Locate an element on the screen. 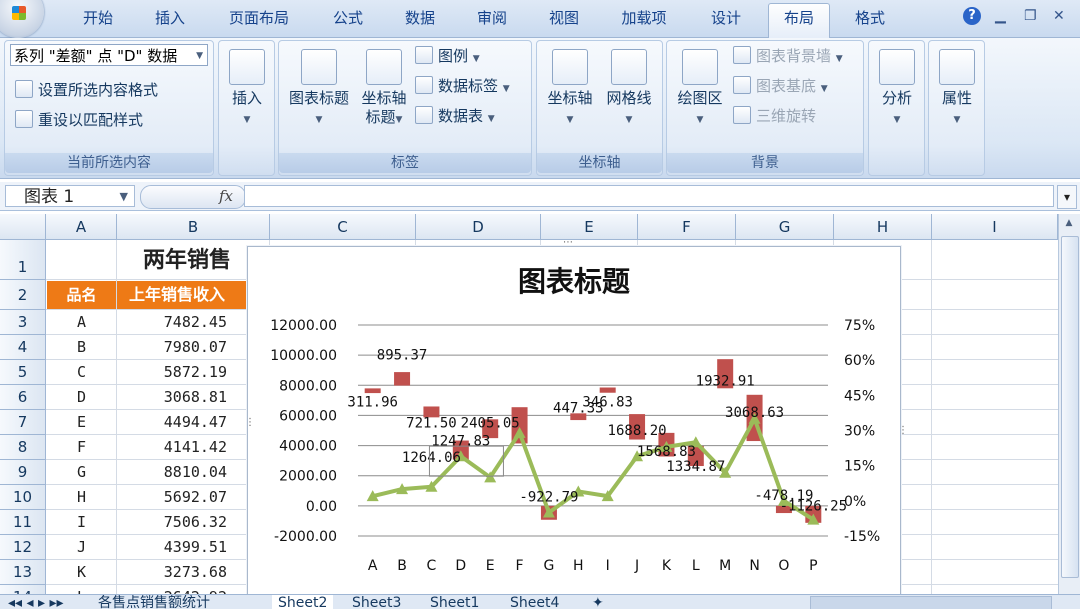  axes-button: 坐标轴 ▼ is located at coordinates (570, 89).